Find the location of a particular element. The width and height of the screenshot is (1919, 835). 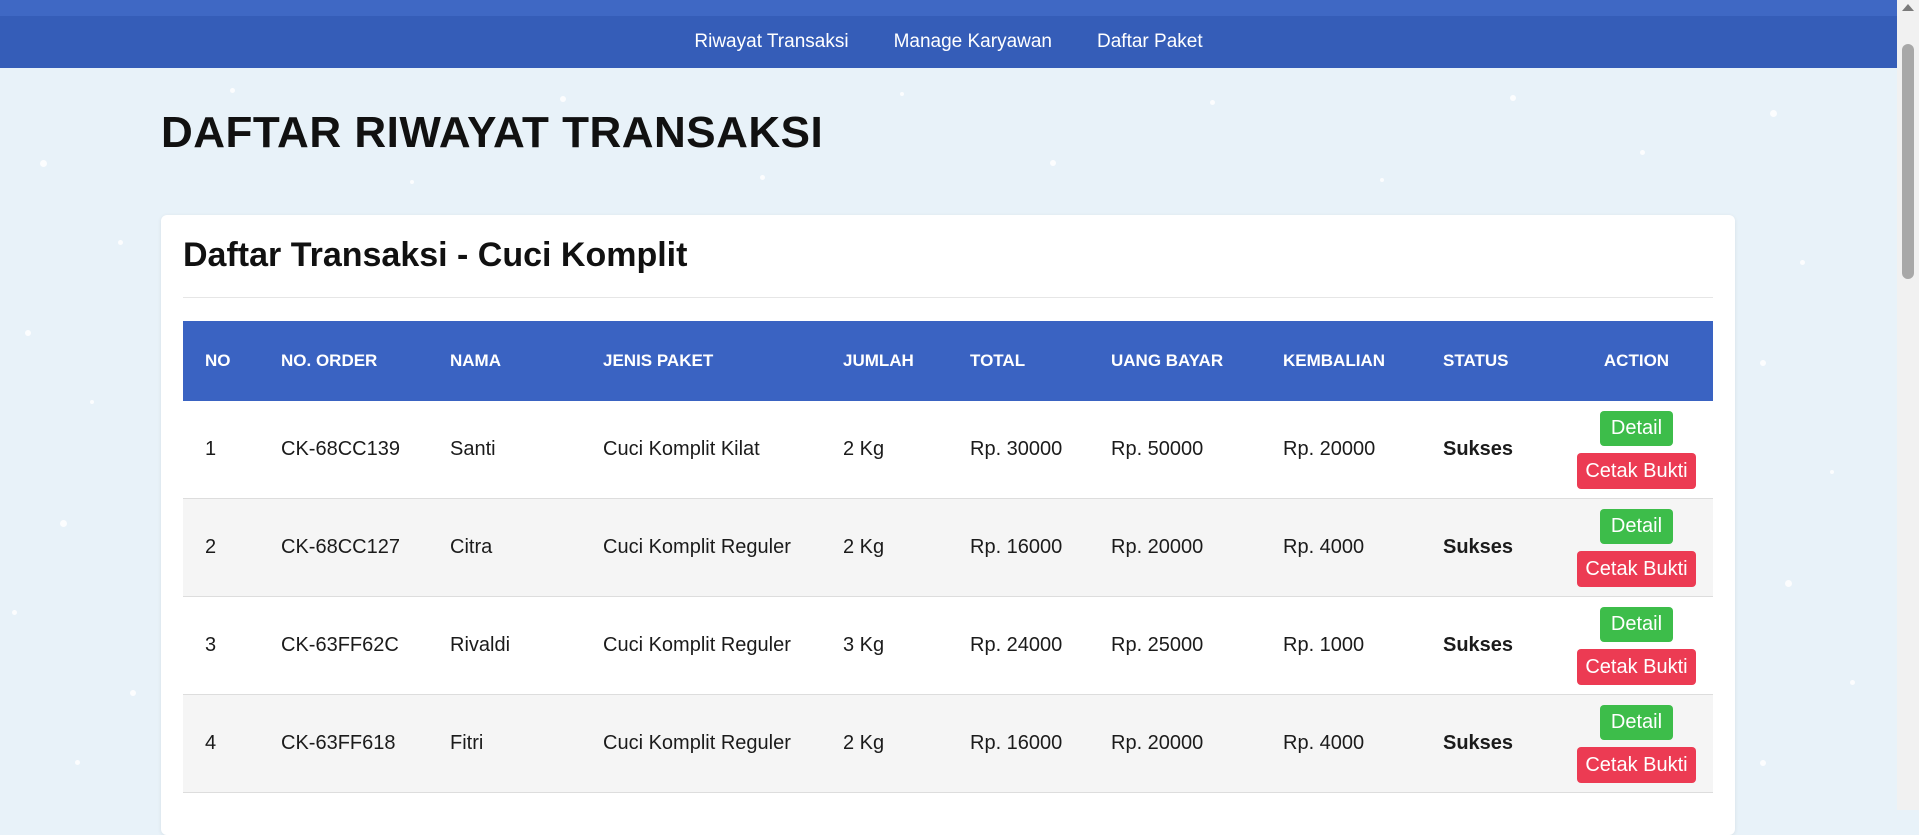

cell-order: CK-63FF618 is located at coordinates (365, 743).